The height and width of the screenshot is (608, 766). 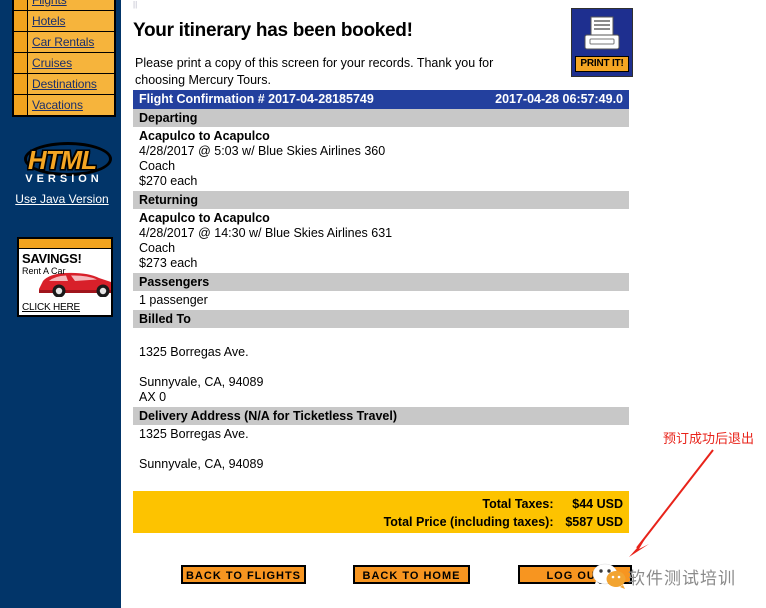 What do you see at coordinates (381, 200) in the screenshot?
I see `section-heading-returning: Returning` at bounding box center [381, 200].